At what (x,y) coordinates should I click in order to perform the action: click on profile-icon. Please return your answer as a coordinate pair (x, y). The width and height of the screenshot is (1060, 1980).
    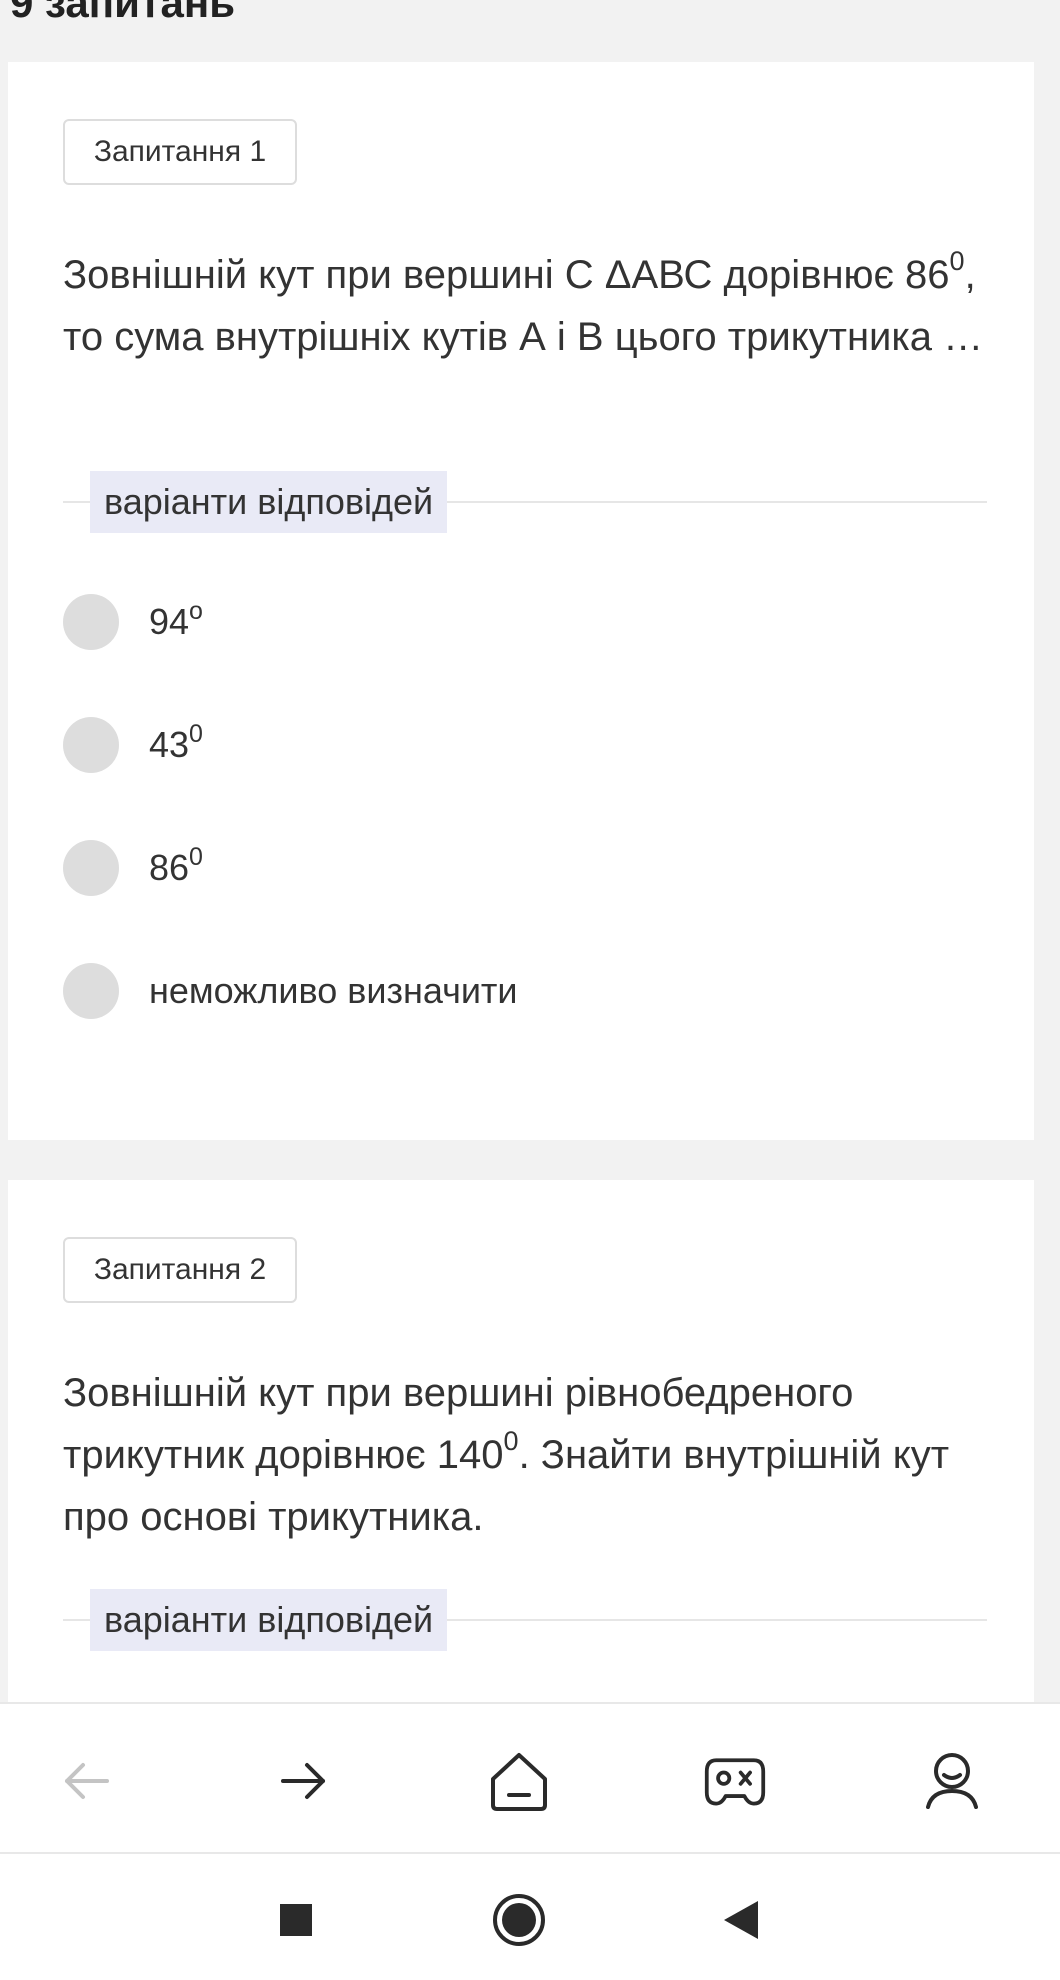
    Looking at the image, I should click on (952, 1781).